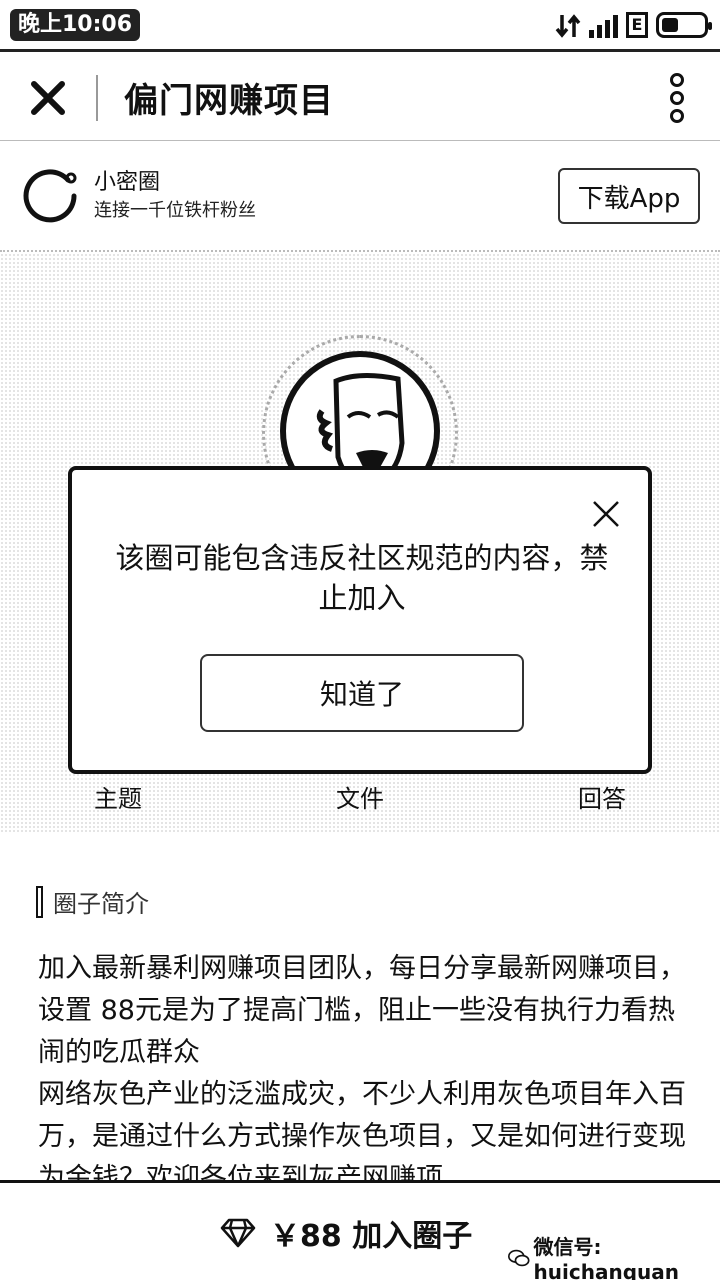 The width and height of the screenshot is (720, 1280). What do you see at coordinates (568, 25) in the screenshot?
I see `data-transfer-icon` at bounding box center [568, 25].